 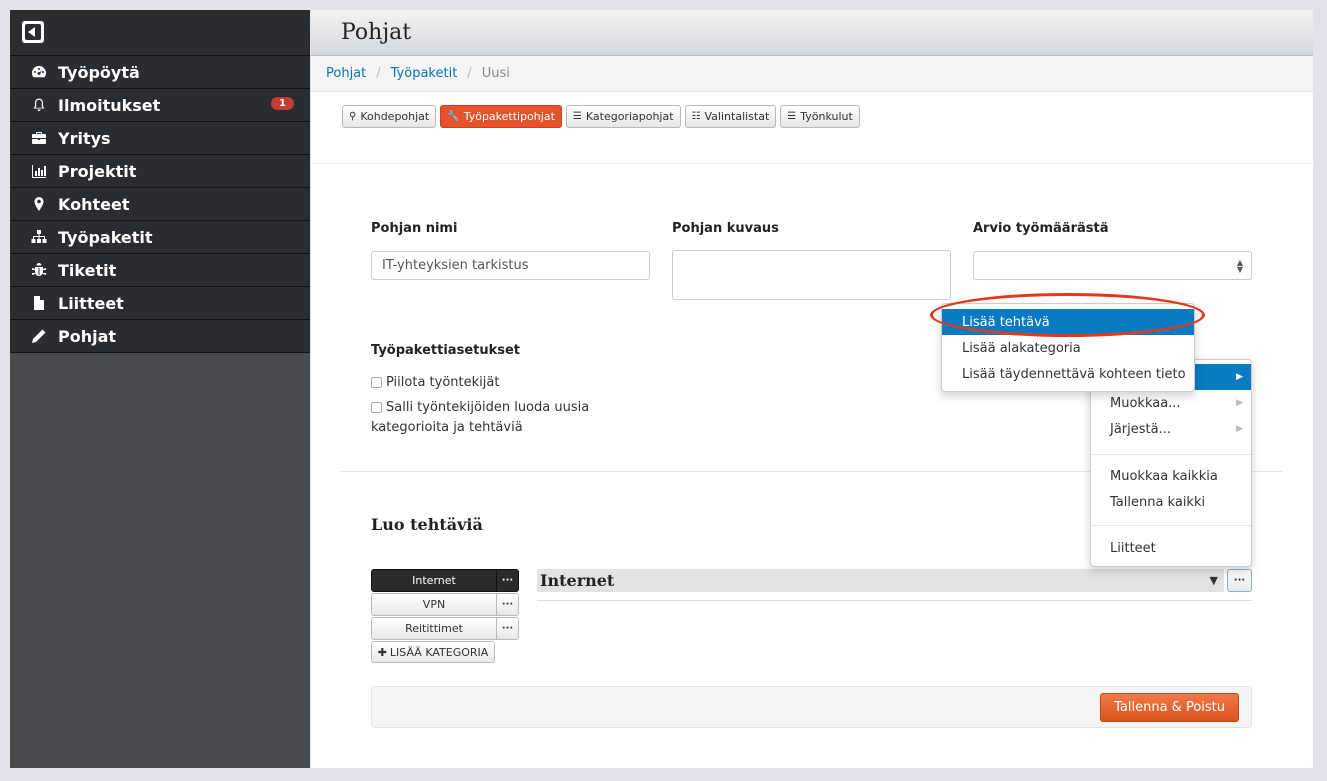 I want to click on menu-item-save-all: Tallenna kaikki, so click(x=1171, y=502).